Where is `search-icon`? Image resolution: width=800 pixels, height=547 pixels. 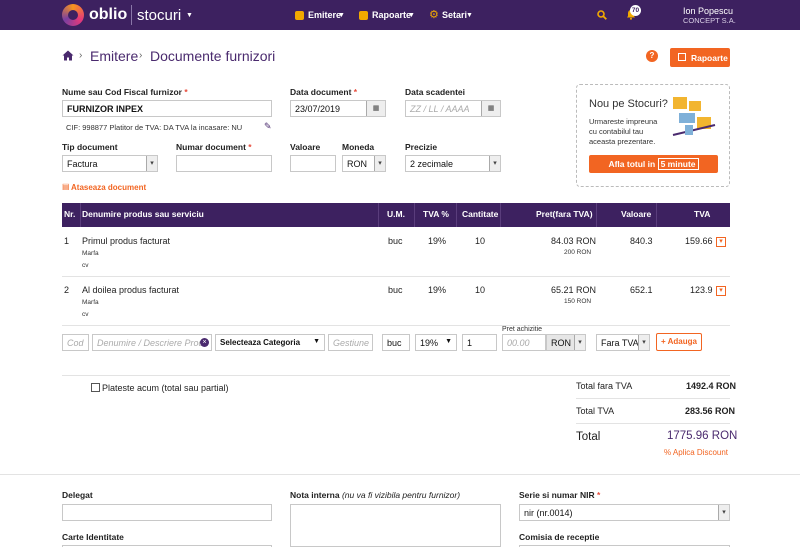
search-icon is located at coordinates (602, 15).